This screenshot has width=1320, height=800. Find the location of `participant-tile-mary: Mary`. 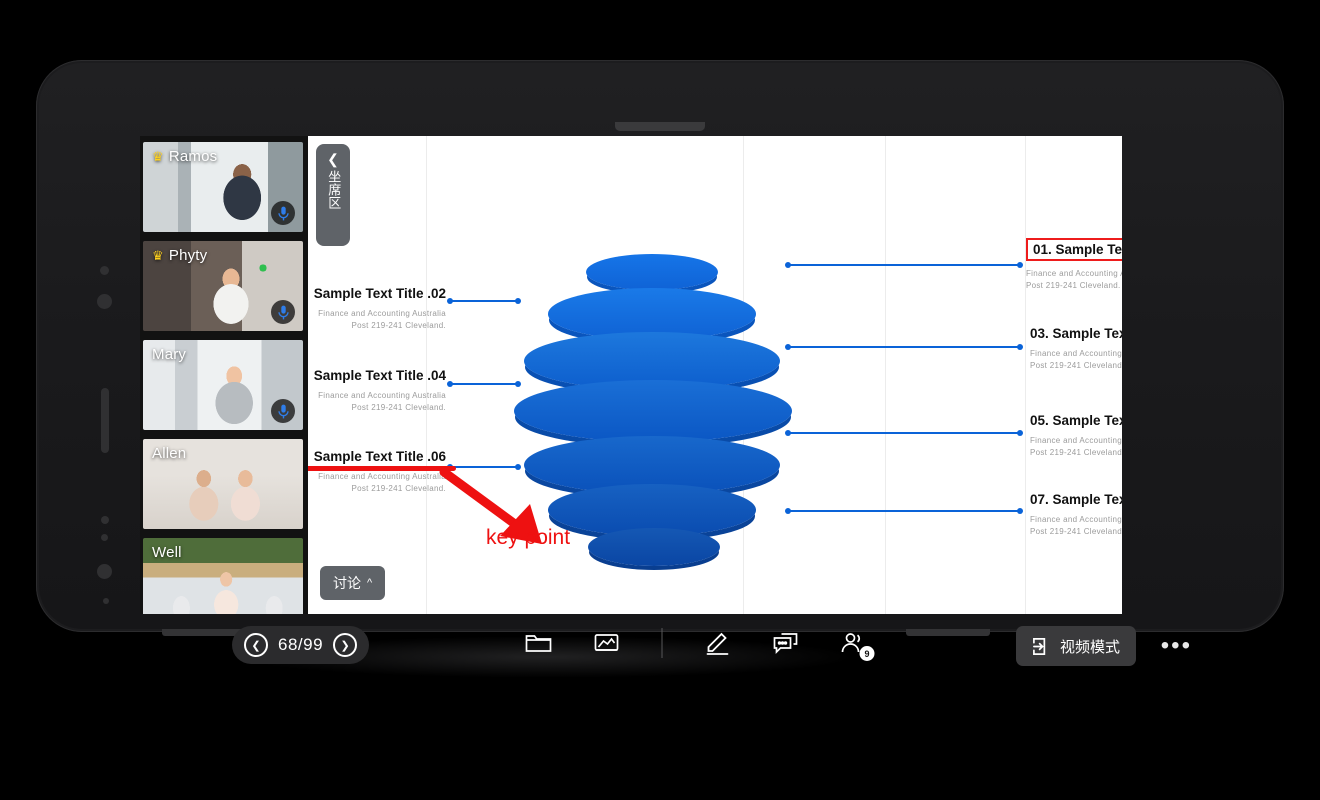

participant-tile-mary: Mary is located at coordinates (223, 385).